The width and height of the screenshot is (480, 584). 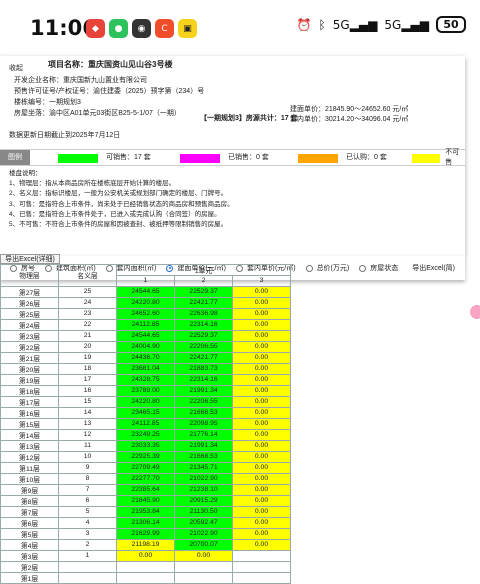 I want to click on developer-name: 开发企业名称：重庆国新九山置业有限公司, so click(x=80, y=80).